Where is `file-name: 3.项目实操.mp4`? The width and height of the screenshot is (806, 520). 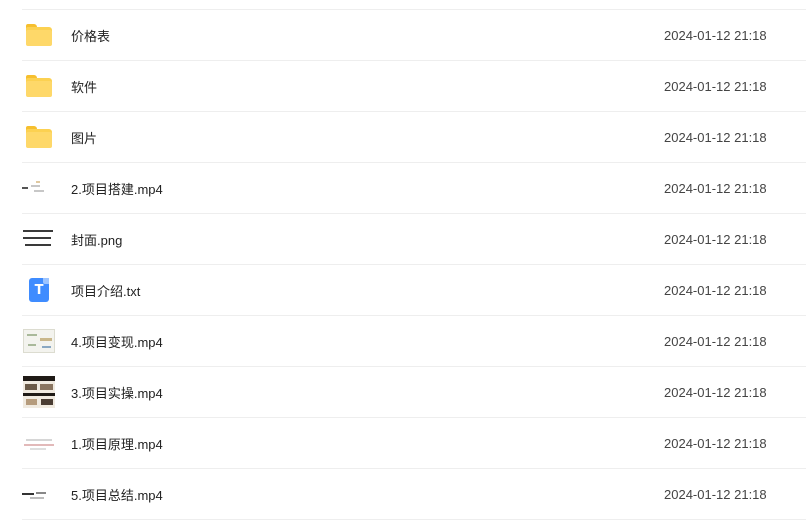
file-name: 3.项目实操.mp4 is located at coordinates (117, 392).